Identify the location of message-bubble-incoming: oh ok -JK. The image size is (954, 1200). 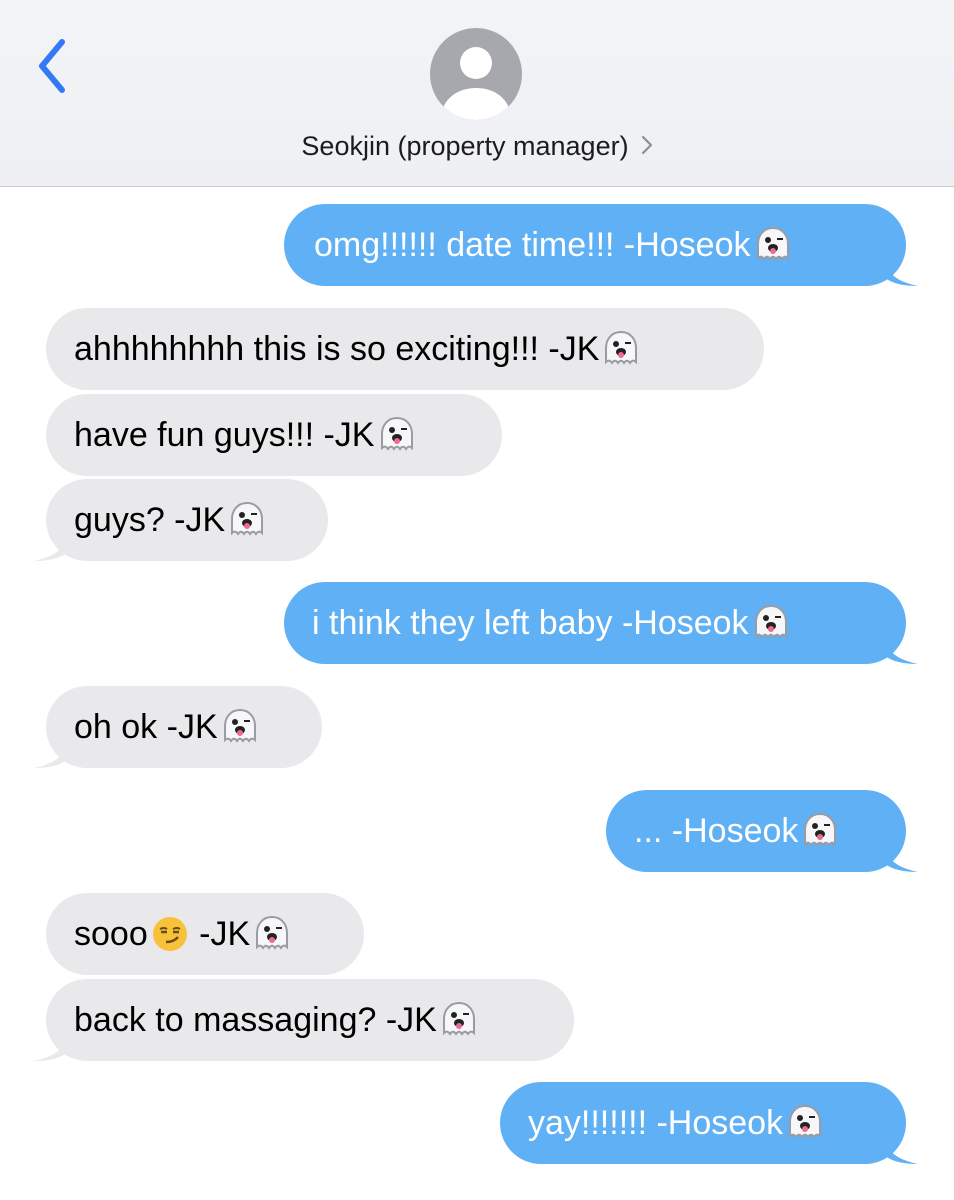
(178, 727).